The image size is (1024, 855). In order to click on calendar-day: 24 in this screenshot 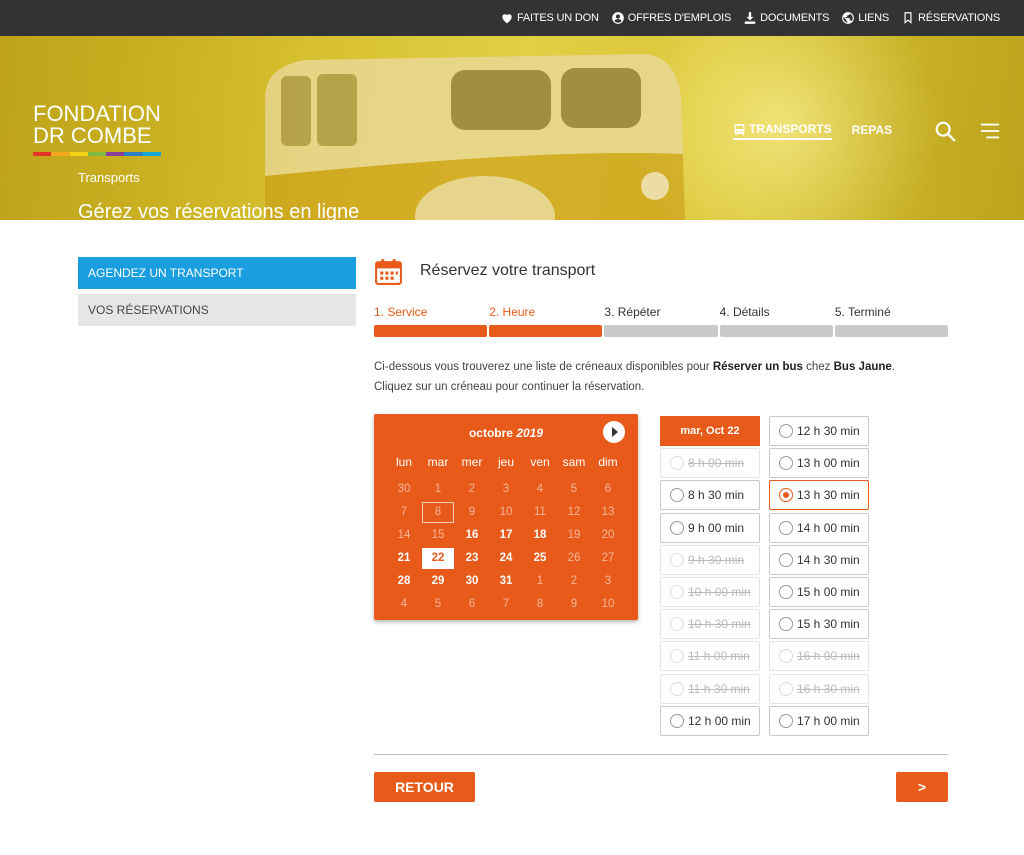, I will do `click(506, 558)`.